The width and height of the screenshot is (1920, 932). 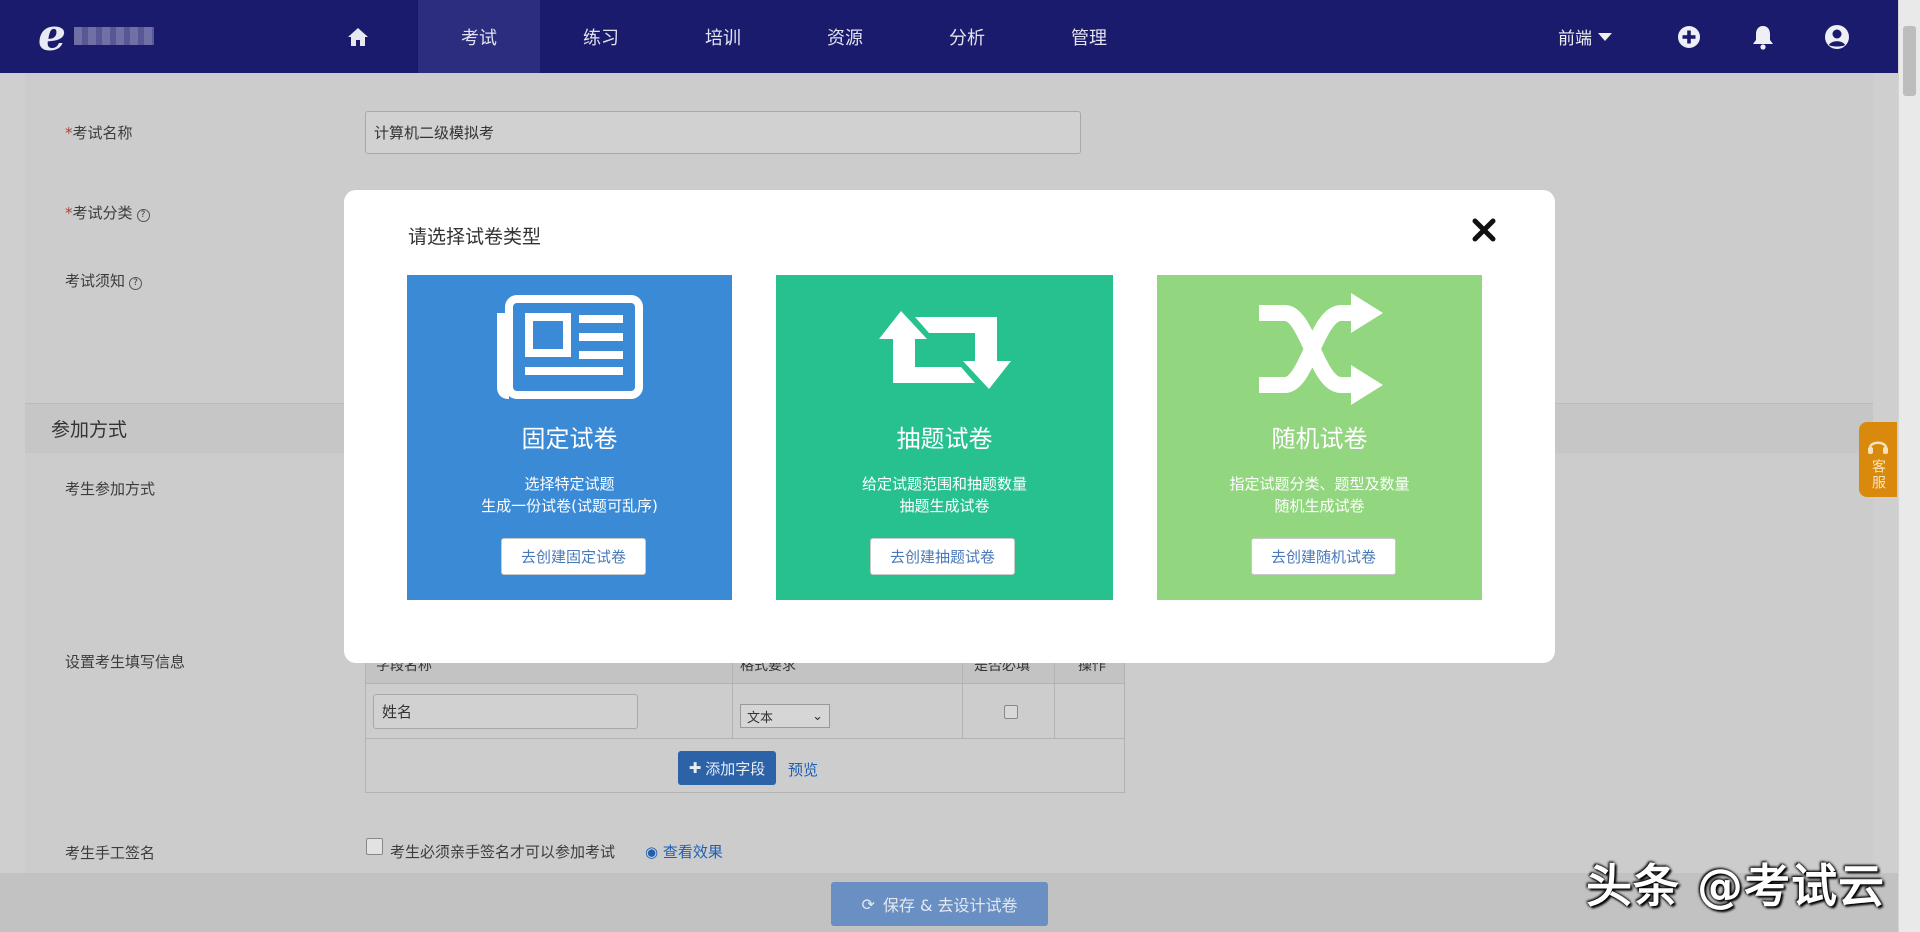 I want to click on card-title: 固定试卷, so click(x=569, y=439).